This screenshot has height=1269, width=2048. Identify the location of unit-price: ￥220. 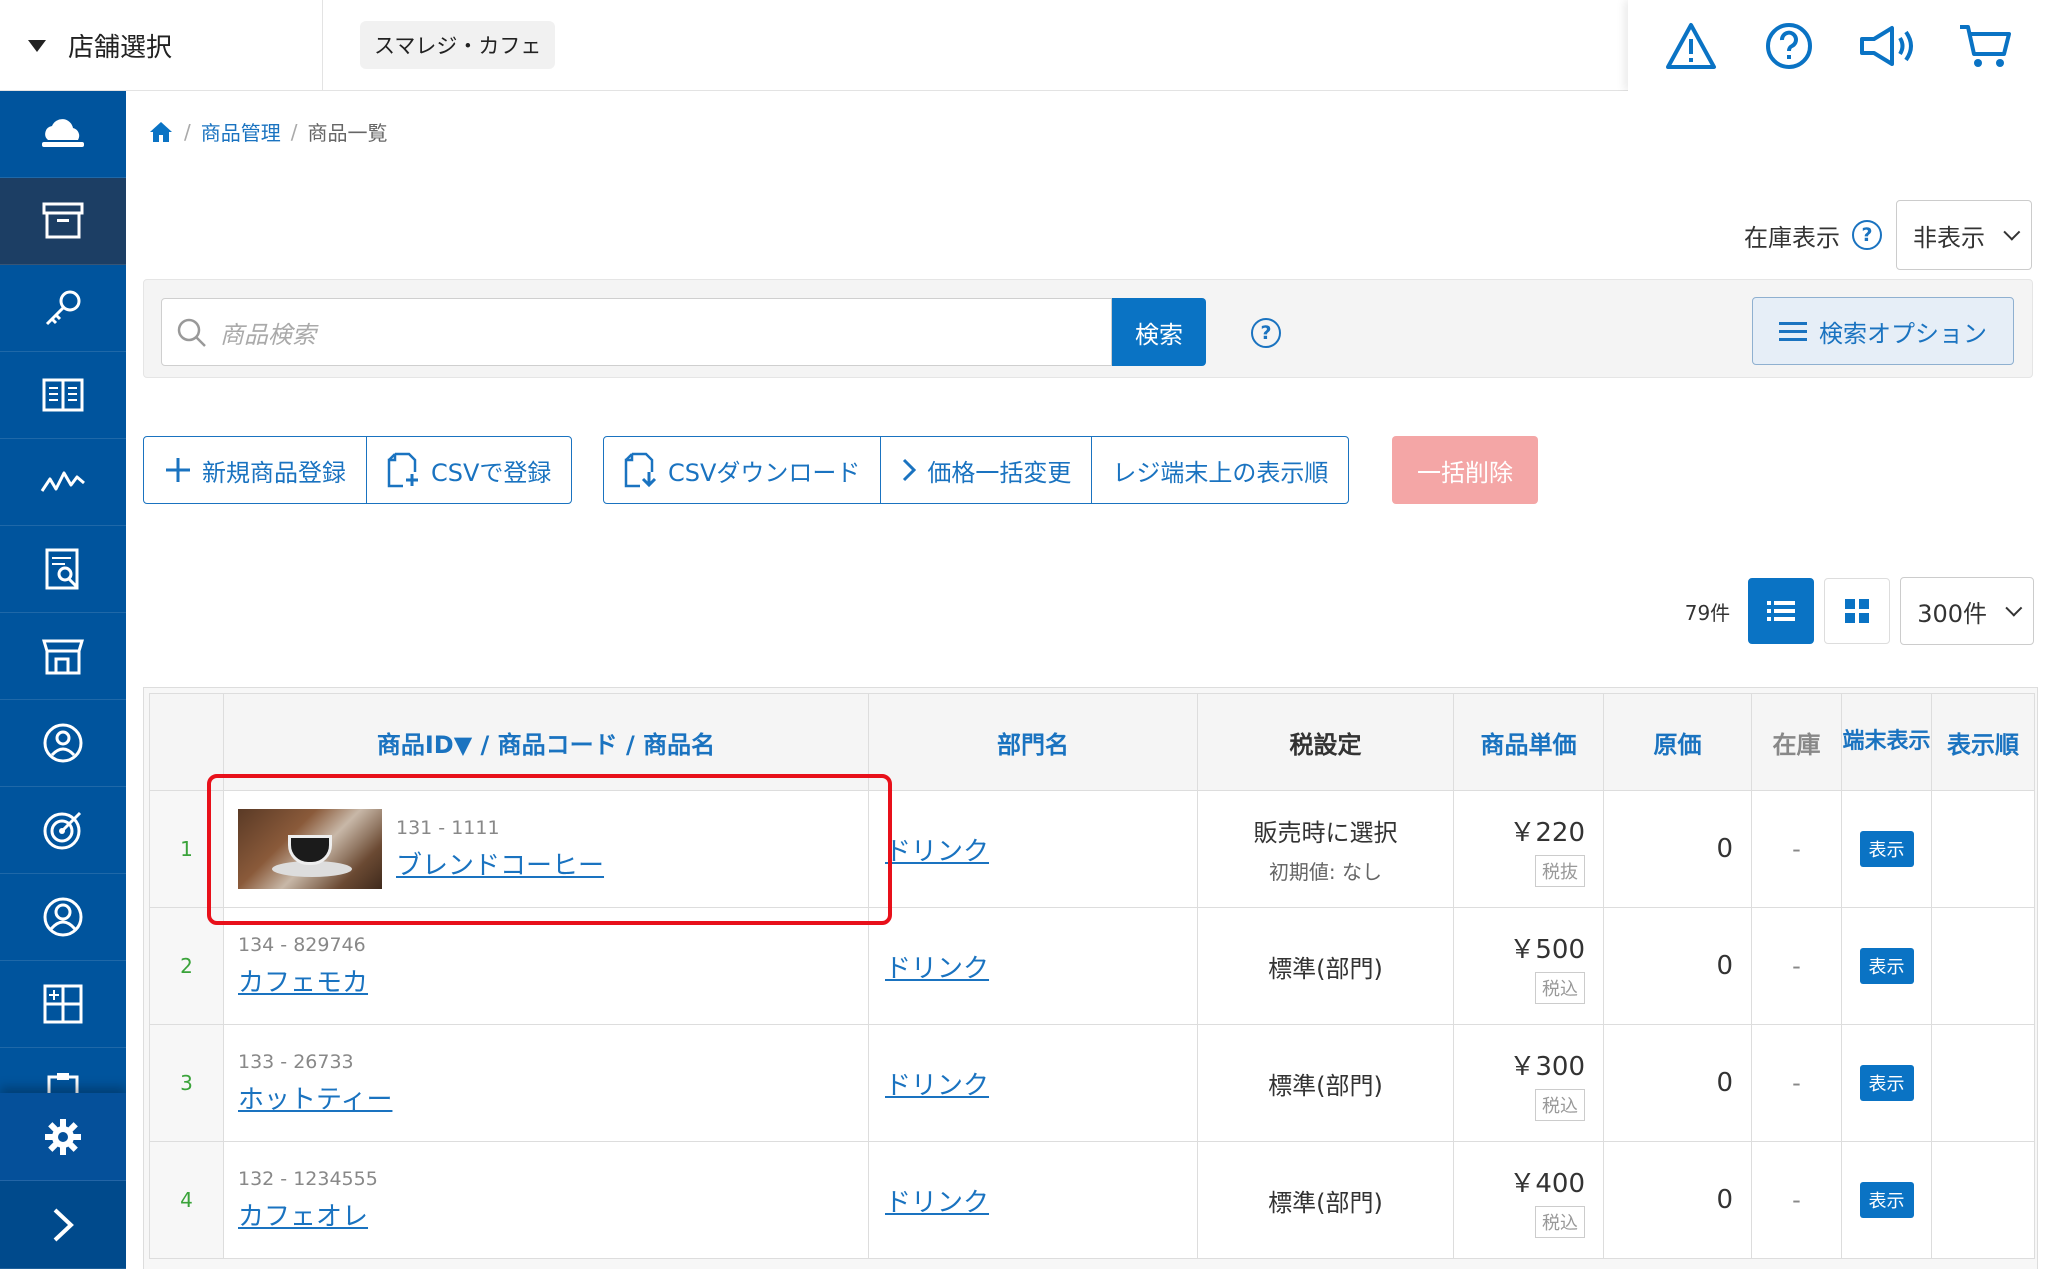
(1547, 832).